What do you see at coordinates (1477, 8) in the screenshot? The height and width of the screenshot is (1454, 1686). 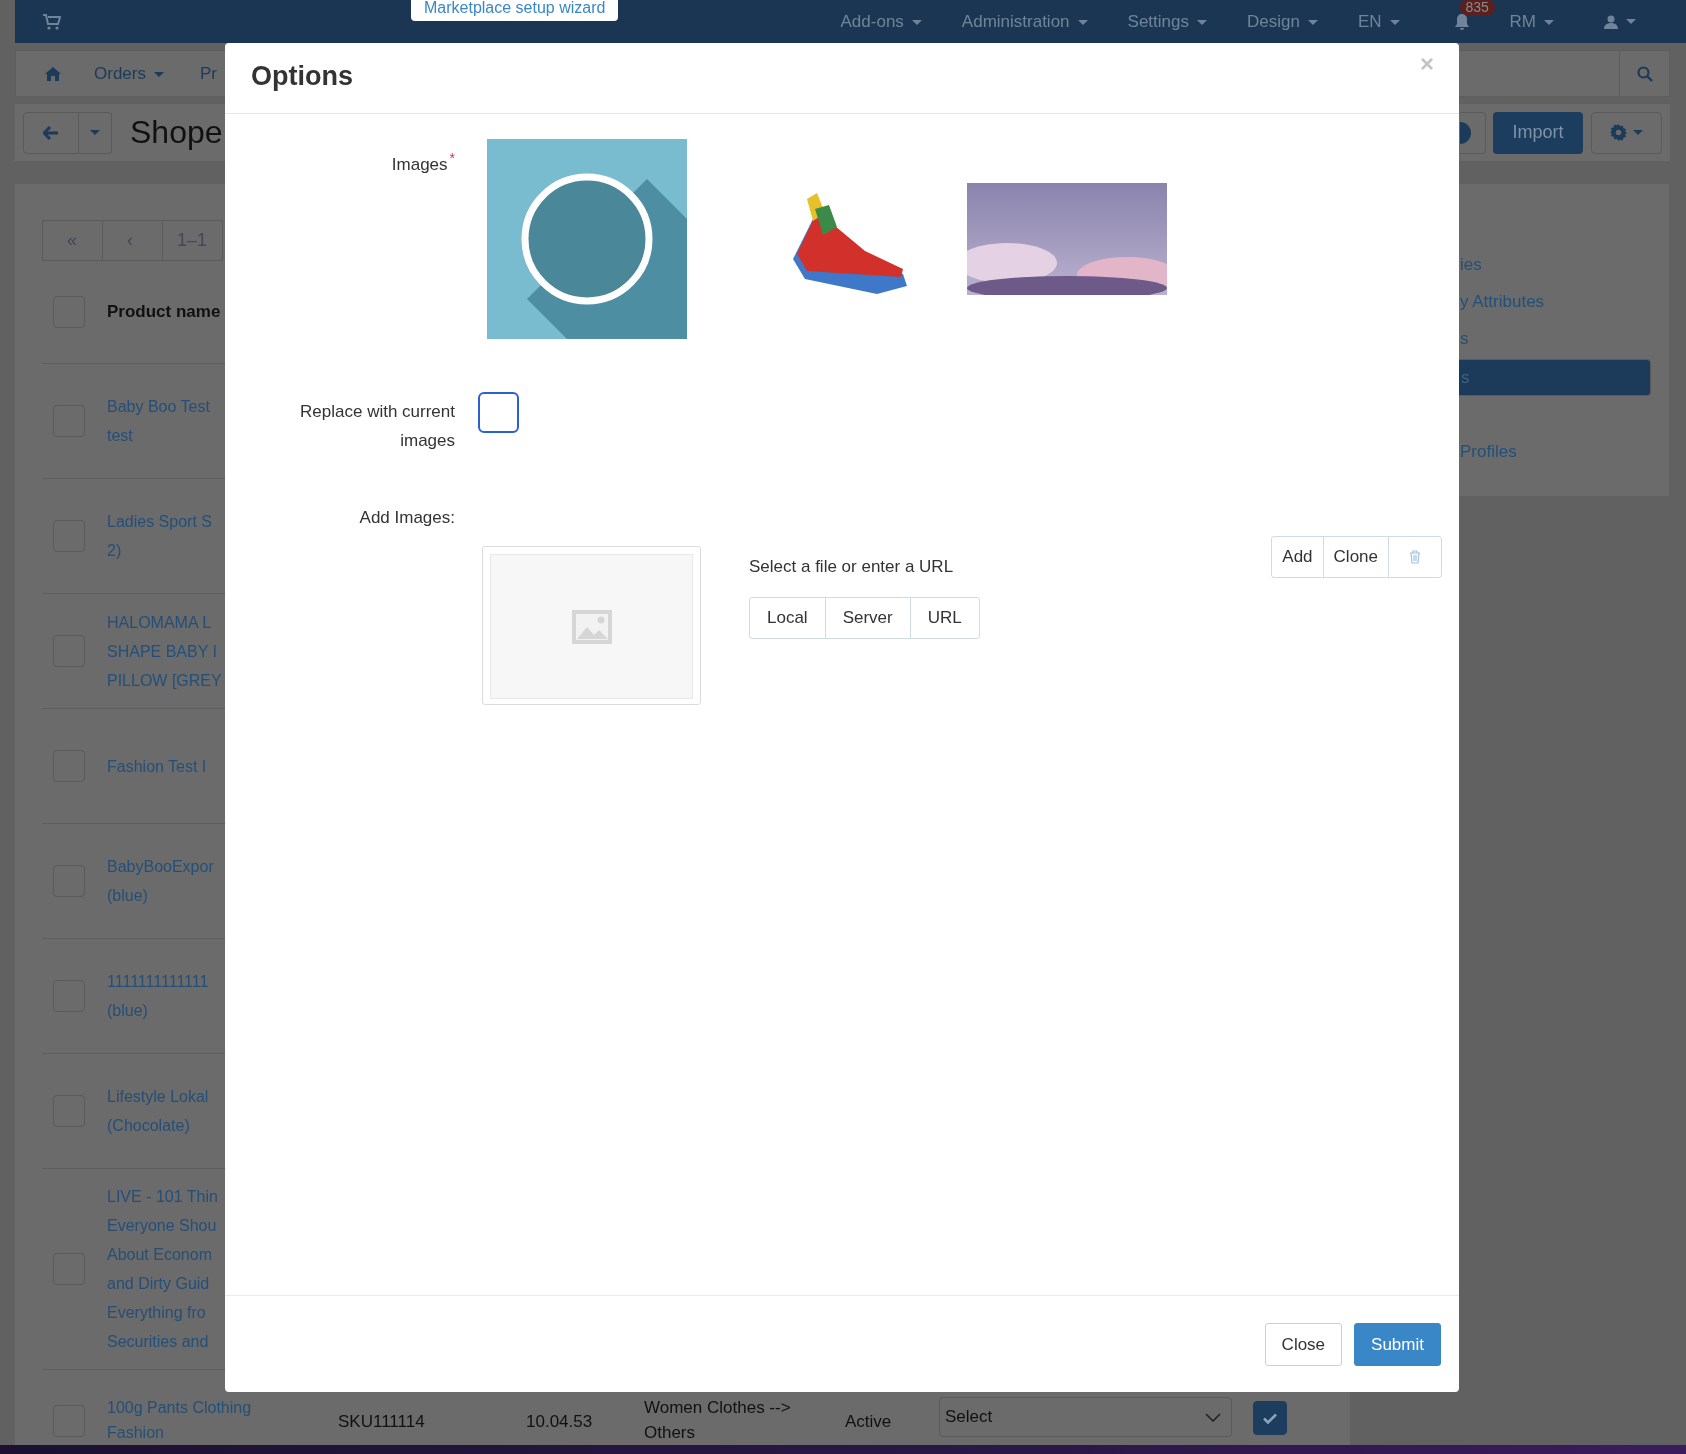 I see `notification-badge: 835` at bounding box center [1477, 8].